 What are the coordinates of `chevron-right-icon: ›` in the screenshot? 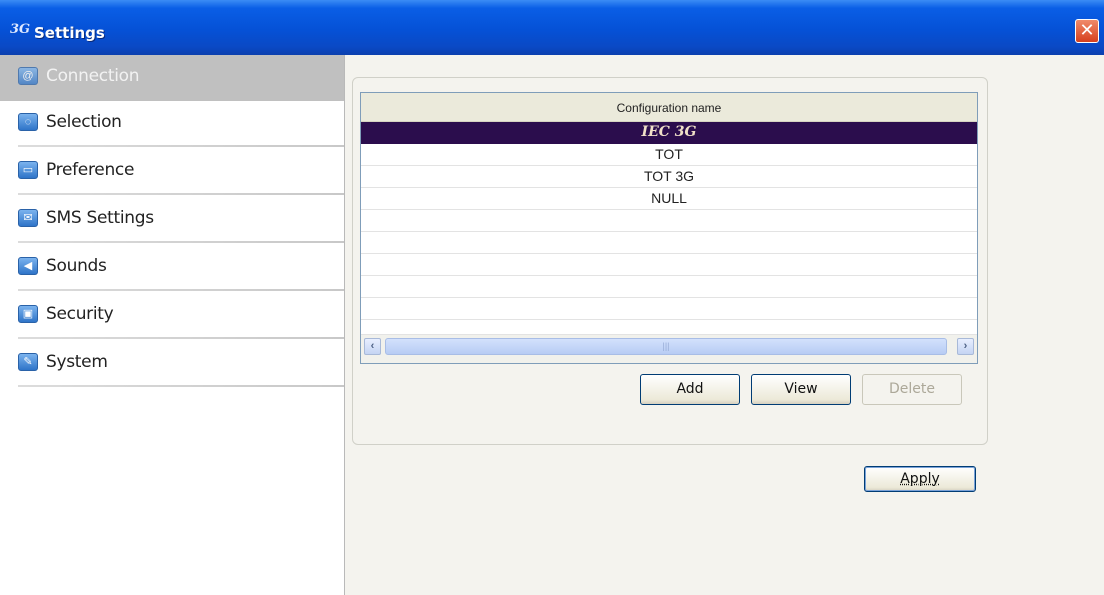 It's located at (965, 346).